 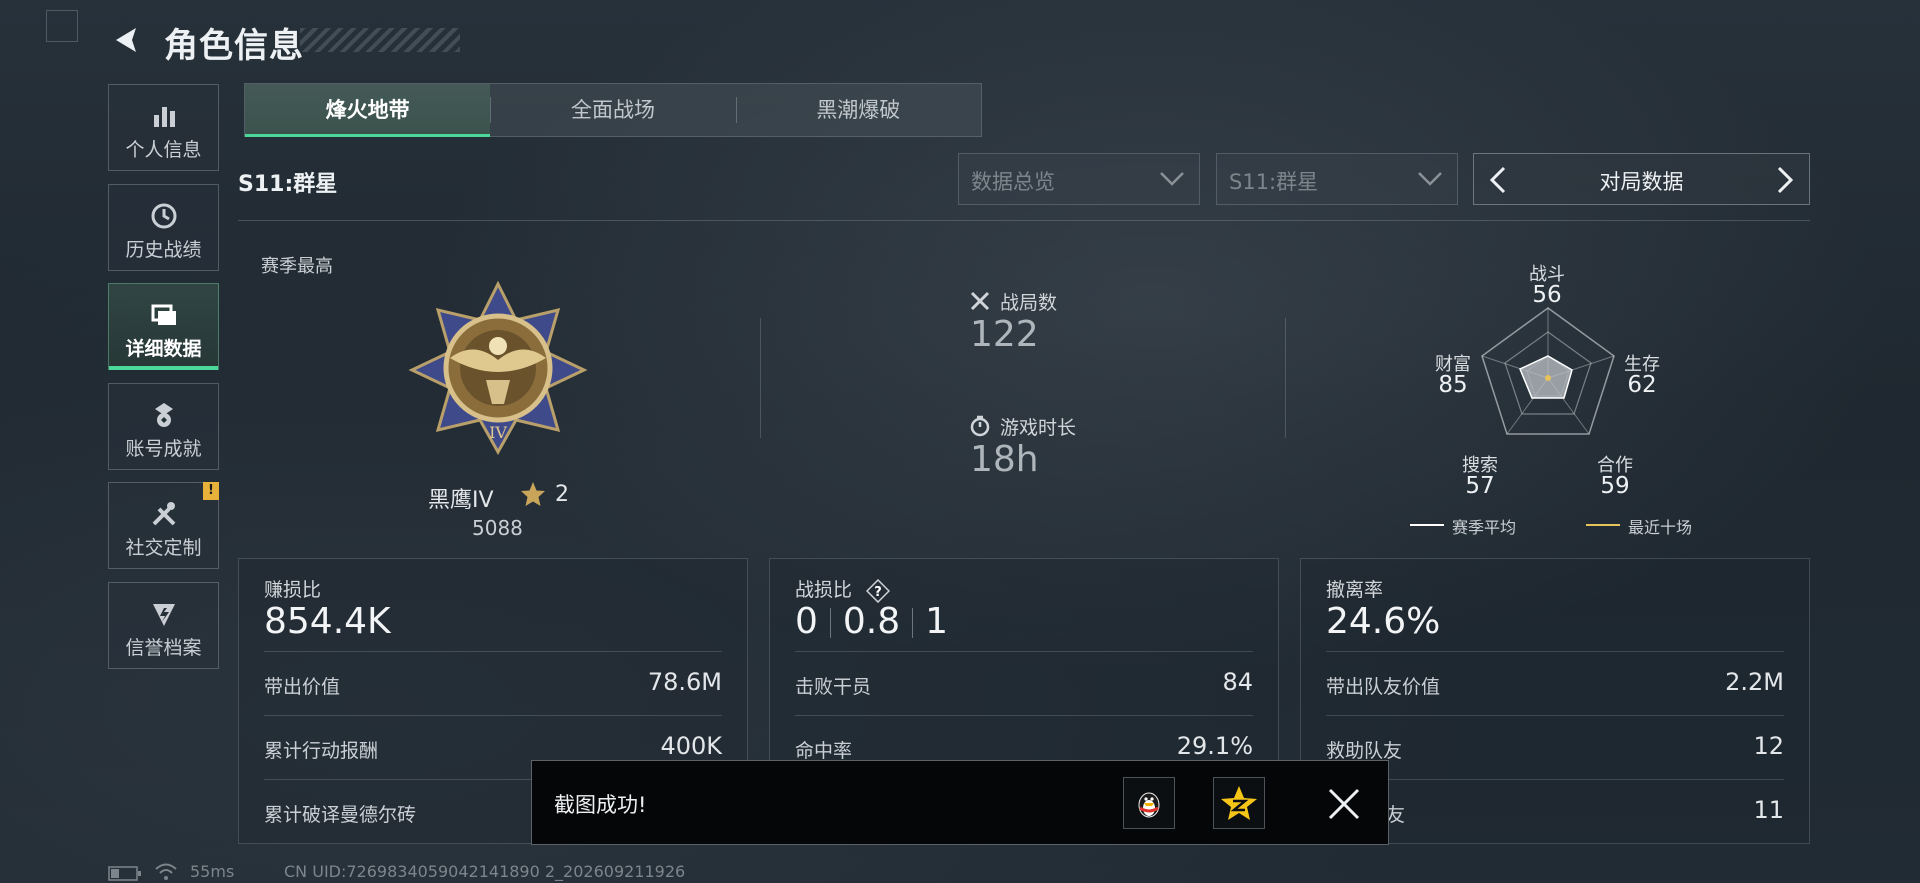 I want to click on stat-label: 累计行动报酬, so click(x=321, y=751).